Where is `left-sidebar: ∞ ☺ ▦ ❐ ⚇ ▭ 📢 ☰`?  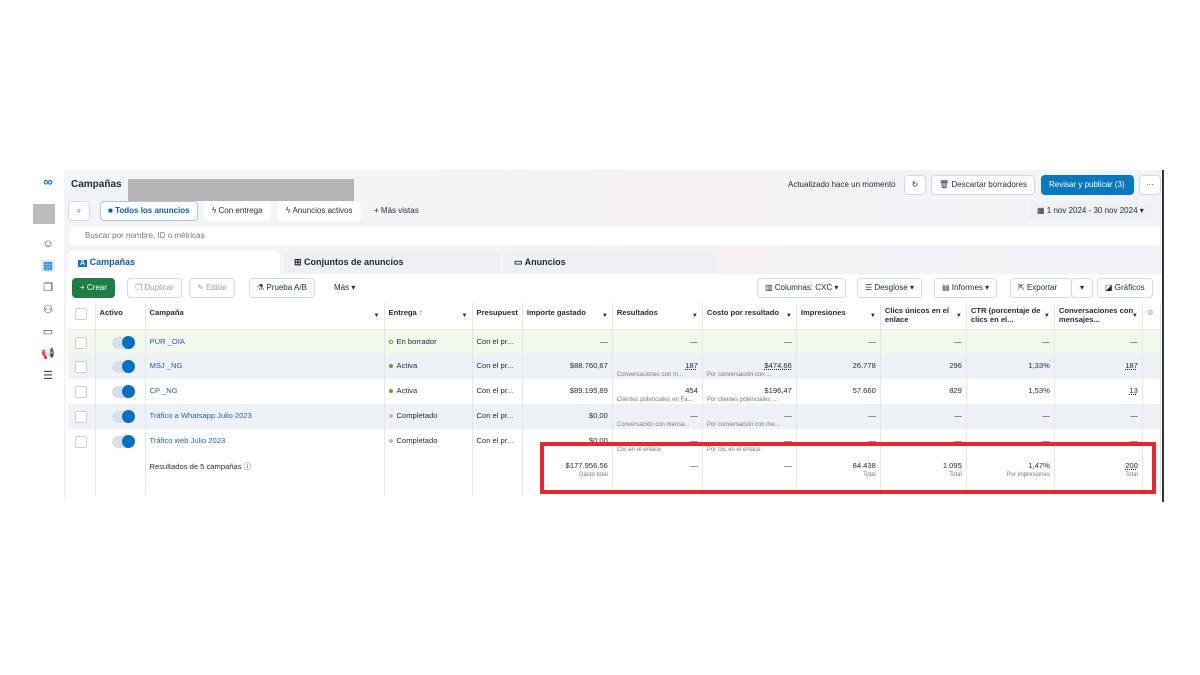 left-sidebar: ∞ ☺ ▦ ❐ ⚇ ▭ 📢 ☰ is located at coordinates (47, 337).